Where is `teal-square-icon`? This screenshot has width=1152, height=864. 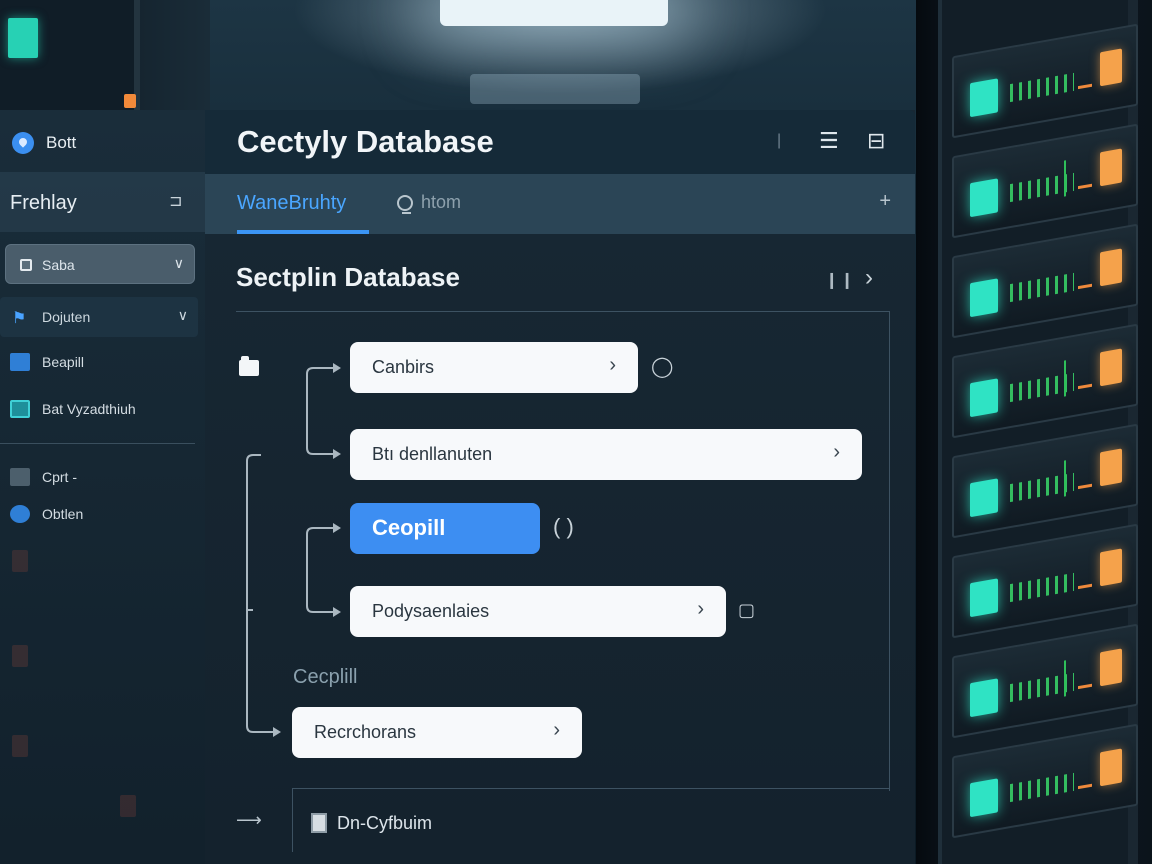
teal-square-icon is located at coordinates (20, 409).